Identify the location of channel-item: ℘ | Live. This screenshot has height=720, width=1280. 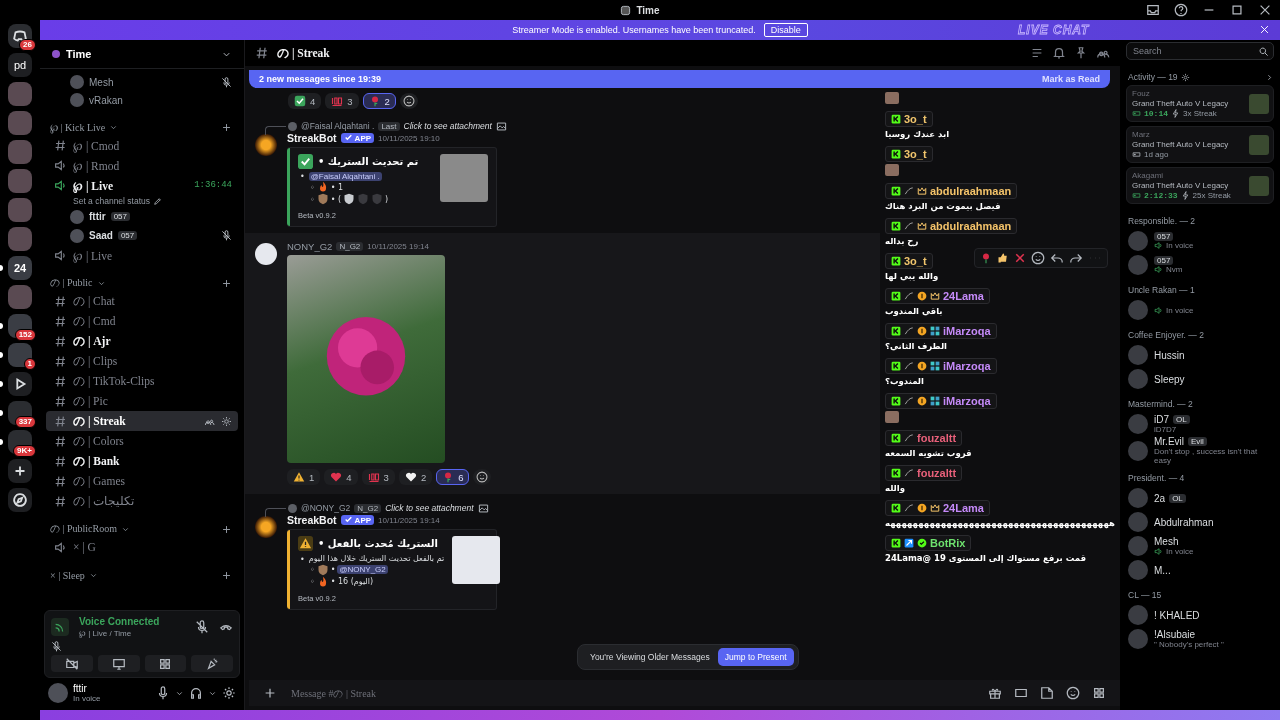
(142, 255).